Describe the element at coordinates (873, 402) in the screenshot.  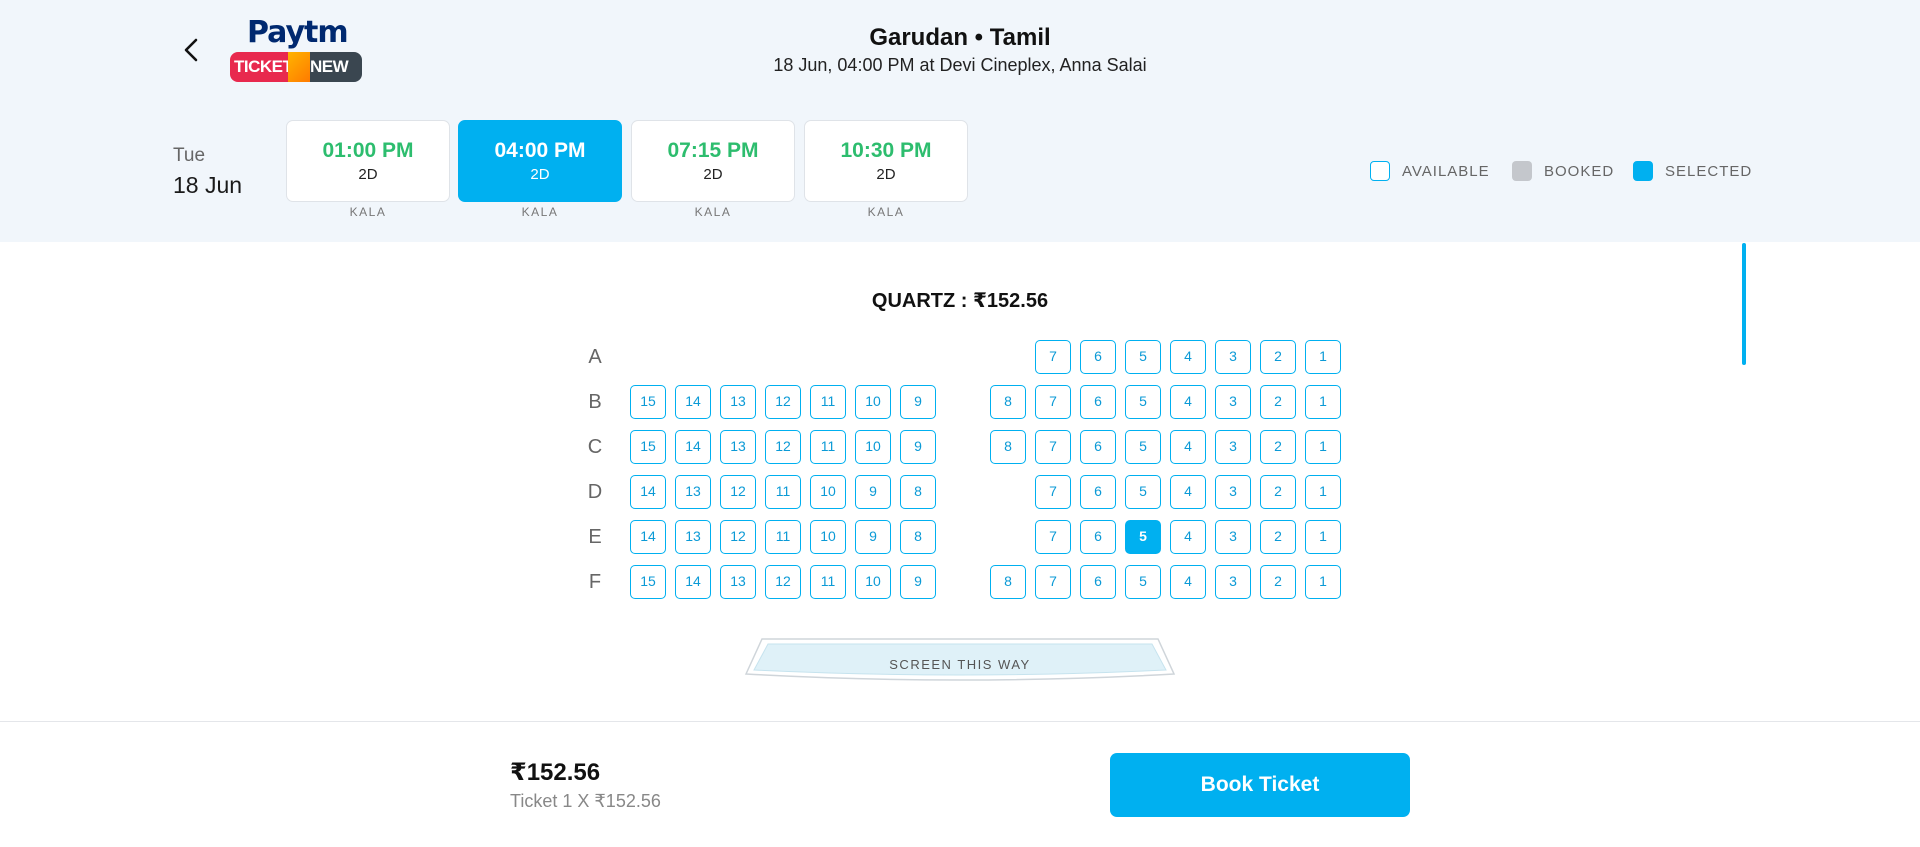
I see `seat-b10: 10` at that location.